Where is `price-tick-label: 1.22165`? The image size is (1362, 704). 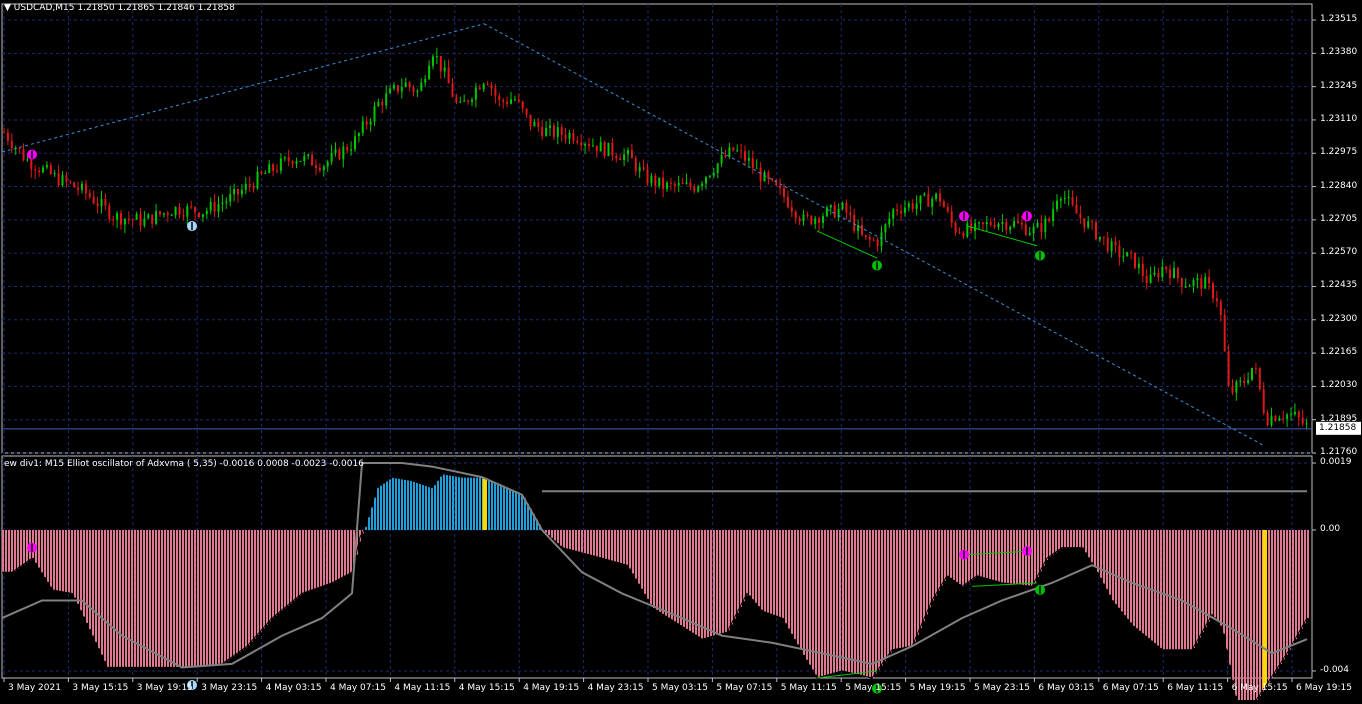 price-tick-label: 1.22165 is located at coordinates (1339, 352).